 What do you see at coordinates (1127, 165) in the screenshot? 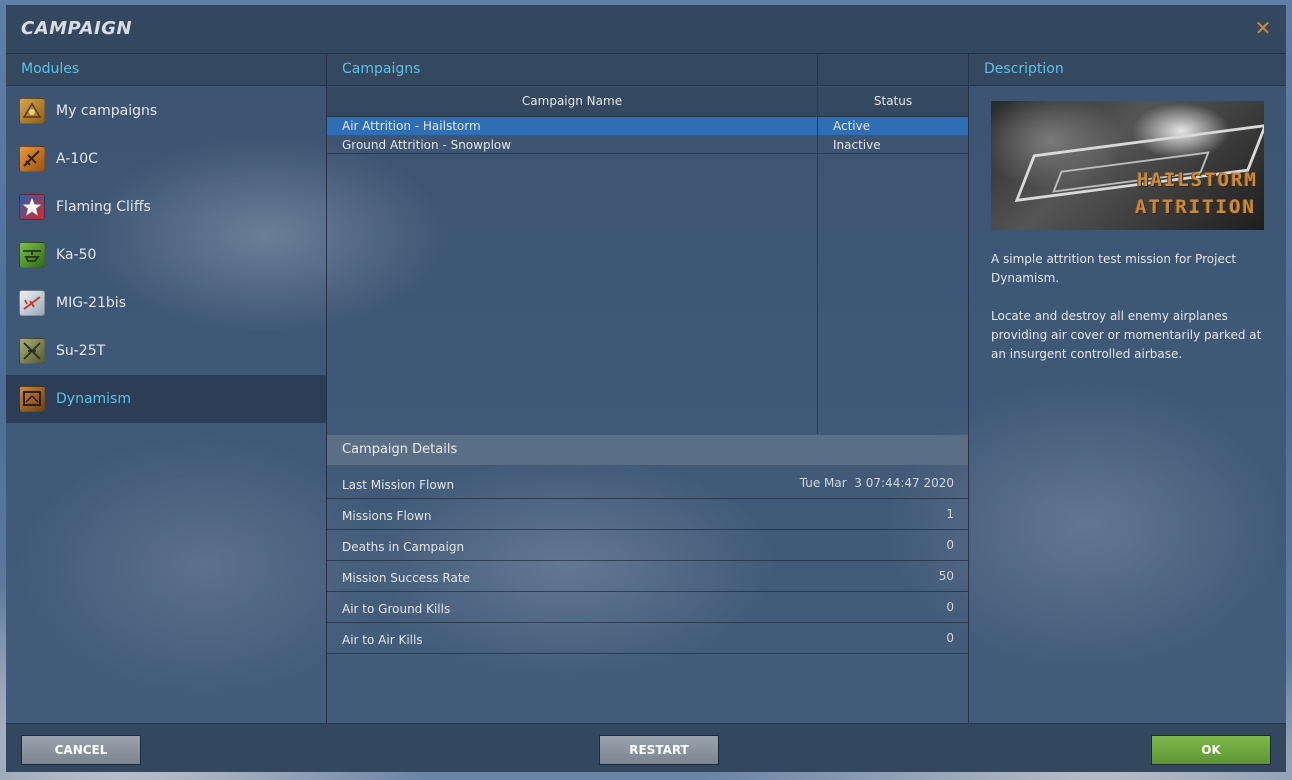
I see `campaign-preview-image: HAILSTORM ATTRITION` at bounding box center [1127, 165].